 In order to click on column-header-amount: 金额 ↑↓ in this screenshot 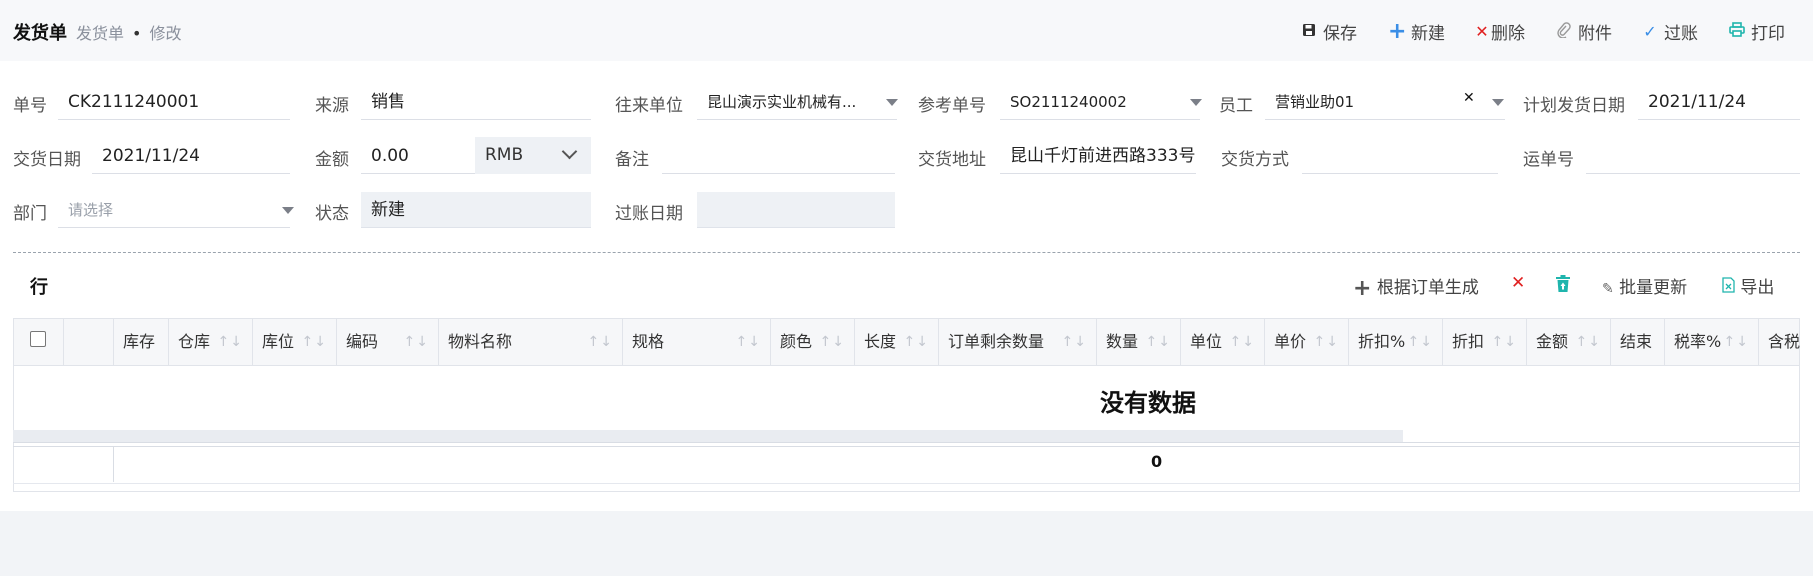, I will do `click(1569, 342)`.